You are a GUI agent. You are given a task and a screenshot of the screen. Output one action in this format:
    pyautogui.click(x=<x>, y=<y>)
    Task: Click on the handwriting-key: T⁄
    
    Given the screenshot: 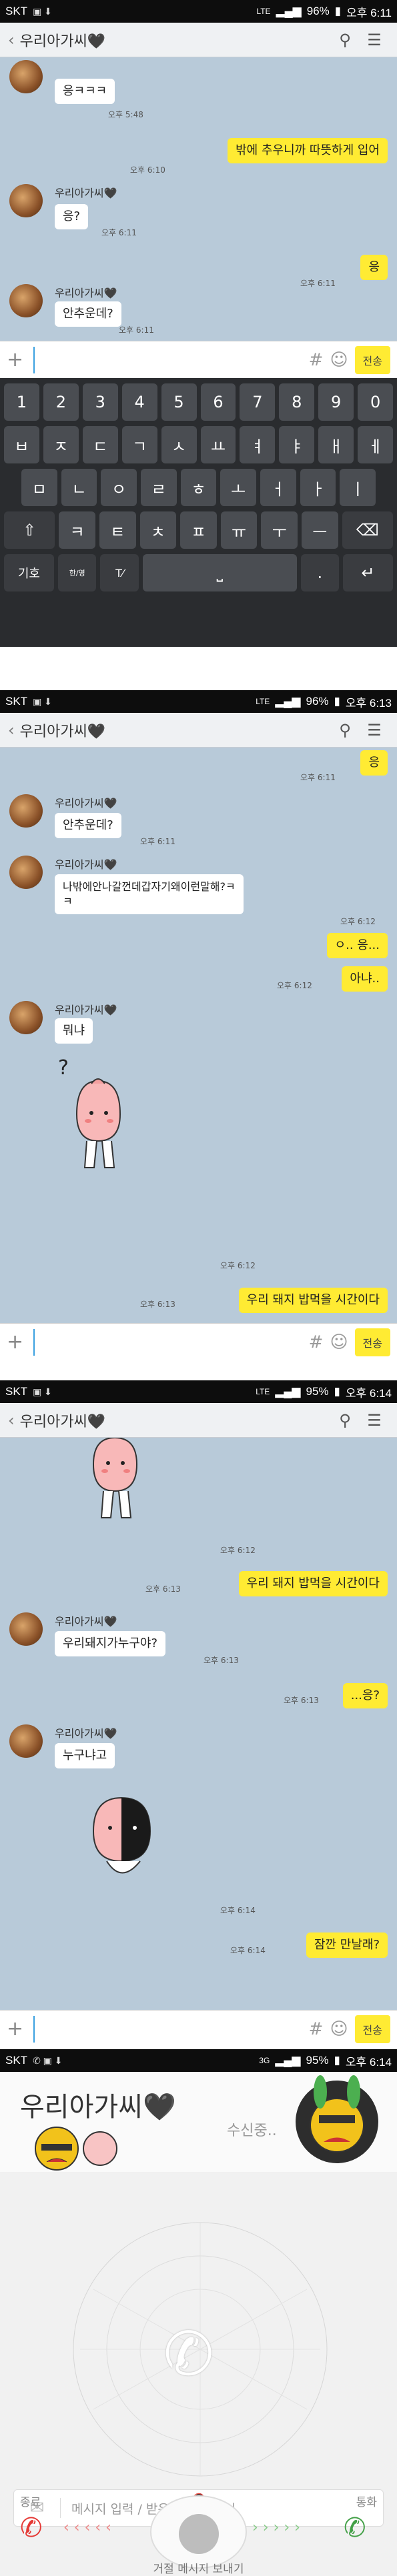 What is the action you would take?
    pyautogui.click(x=120, y=572)
    